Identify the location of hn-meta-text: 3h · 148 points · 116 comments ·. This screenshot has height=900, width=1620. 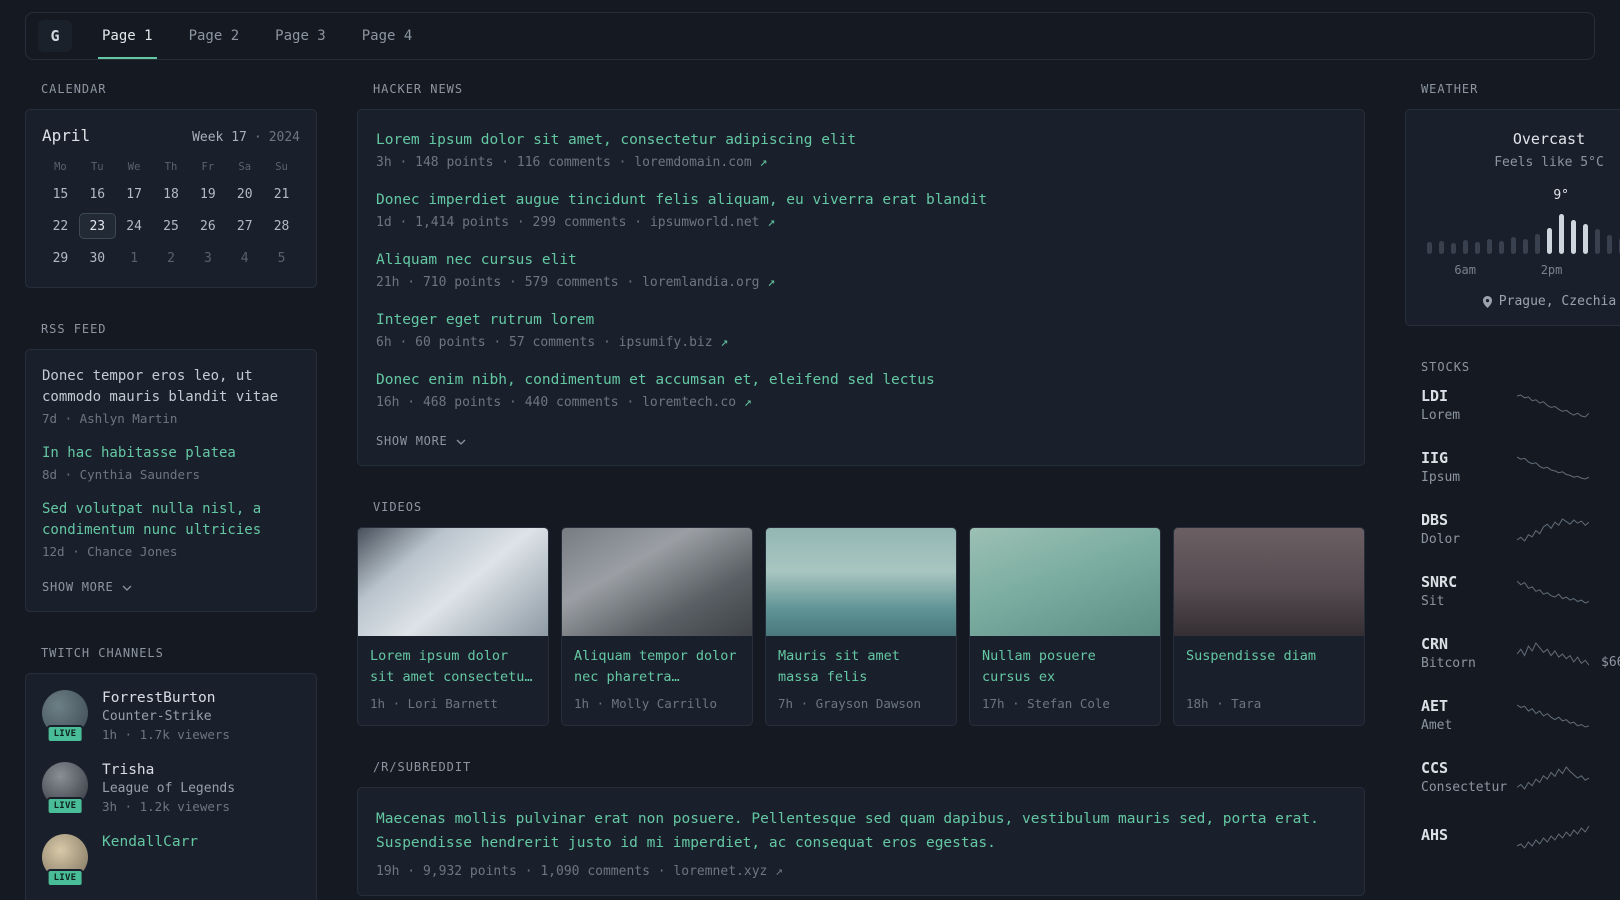
(505, 163).